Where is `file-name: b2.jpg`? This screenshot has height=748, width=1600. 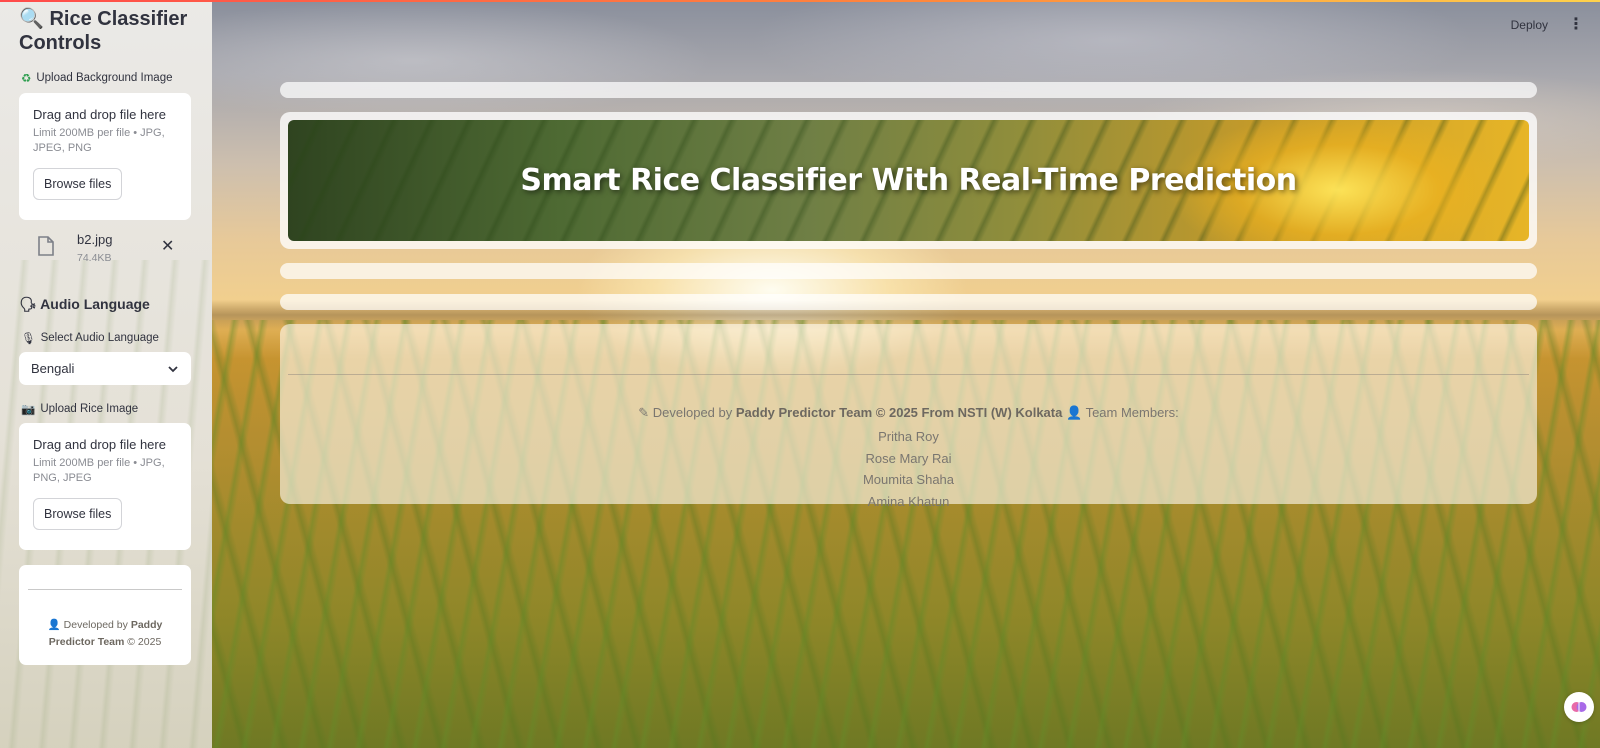
file-name: b2.jpg is located at coordinates (95, 239).